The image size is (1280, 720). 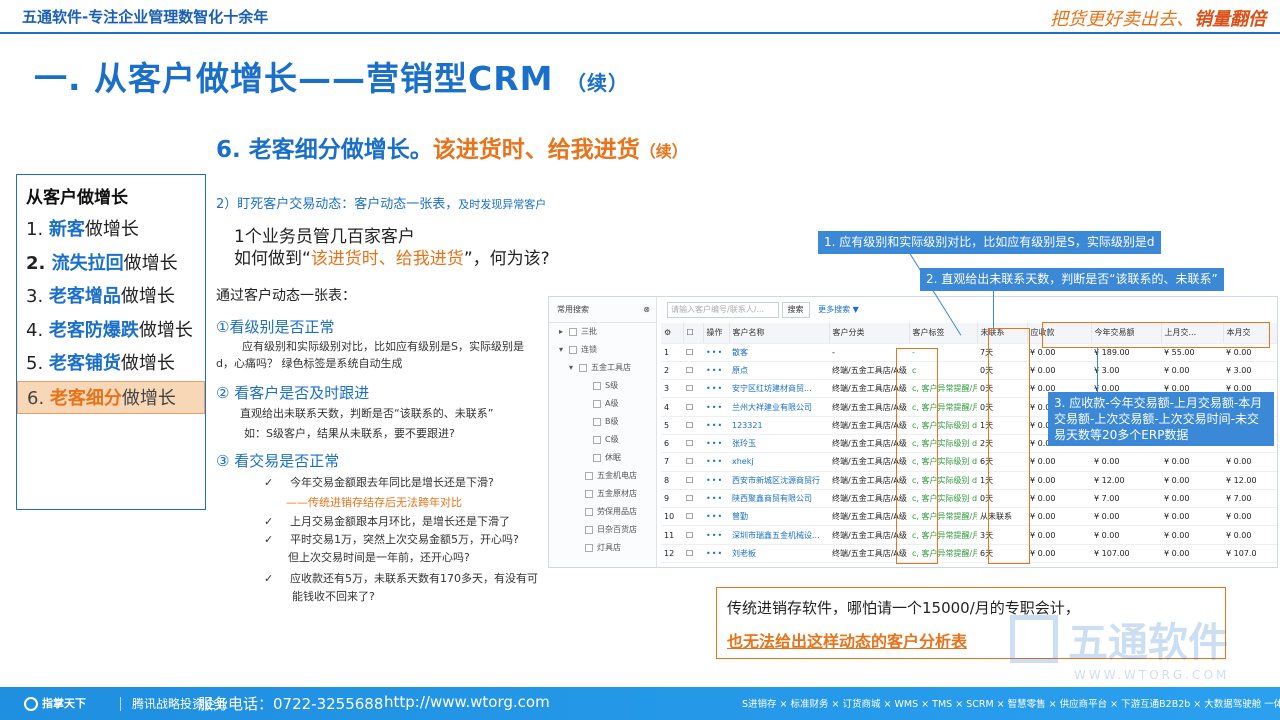 What do you see at coordinates (1152, 675) in the screenshot?
I see `watermark-url: WWW.WTORG.COM` at bounding box center [1152, 675].